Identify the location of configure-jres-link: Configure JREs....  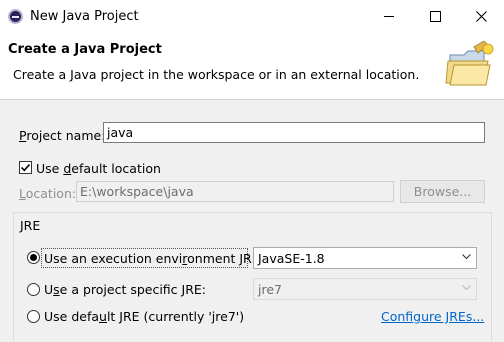
(432, 316).